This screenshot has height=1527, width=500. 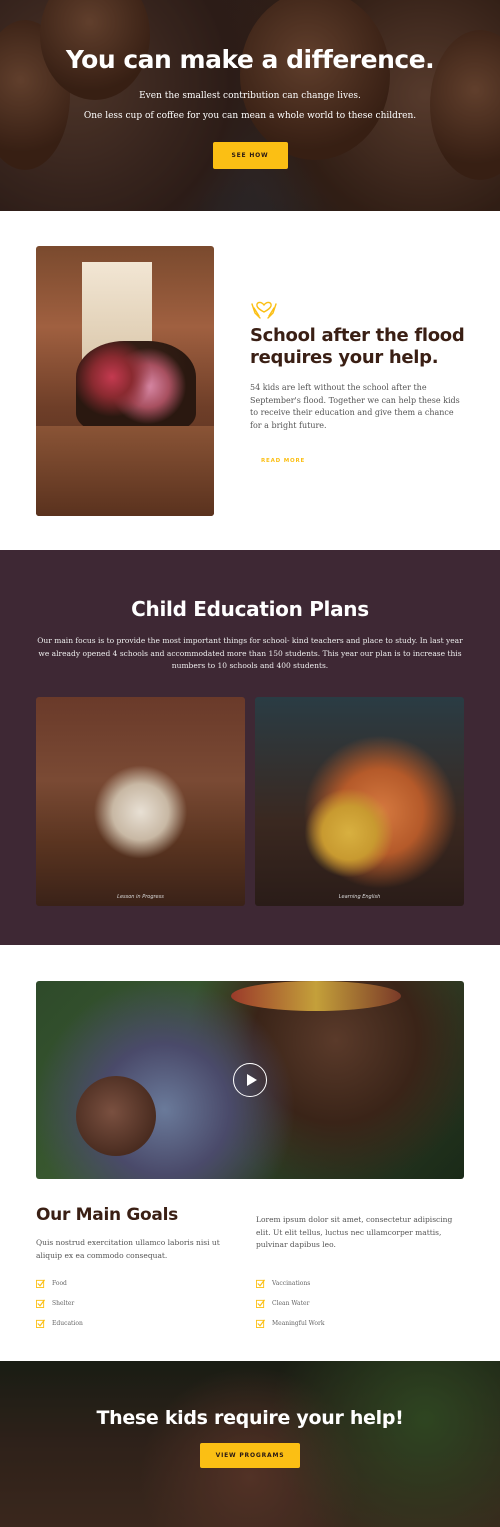 I want to click on list-item: Education, so click(x=59, y=1323).